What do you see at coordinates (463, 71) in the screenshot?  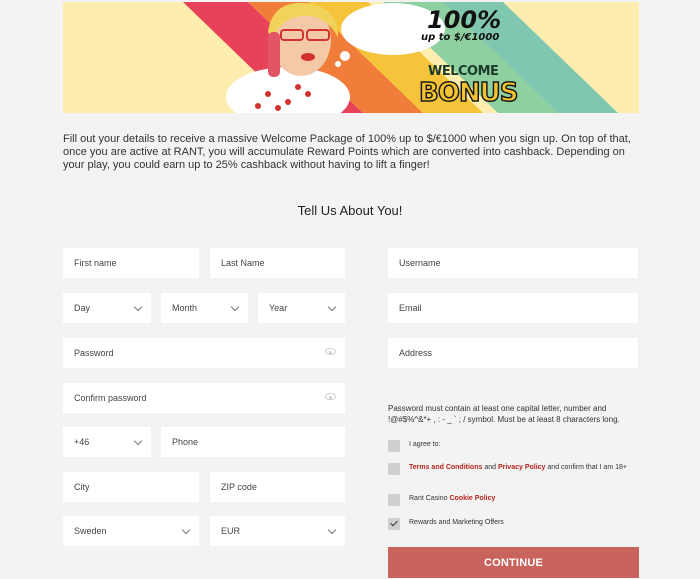 I see `welcome-text: WELCOME` at bounding box center [463, 71].